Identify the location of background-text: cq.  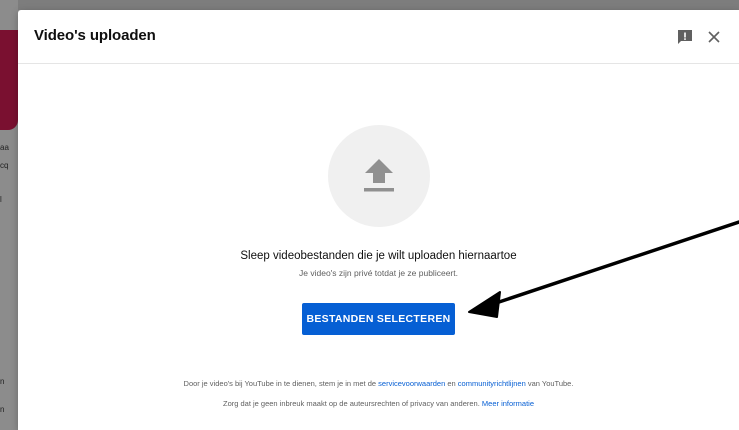
(4, 165).